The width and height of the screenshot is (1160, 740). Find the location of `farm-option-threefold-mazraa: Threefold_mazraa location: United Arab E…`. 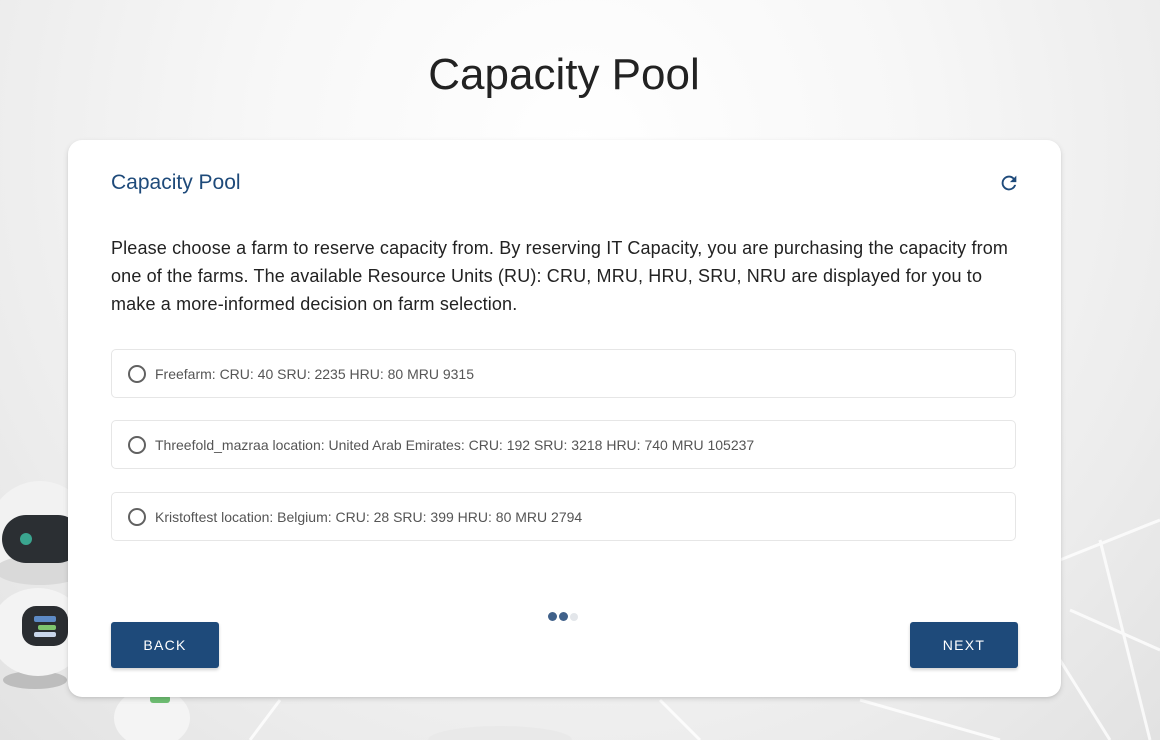

farm-option-threefold-mazraa: Threefold_mazraa location: United Arab E… is located at coordinates (563, 444).